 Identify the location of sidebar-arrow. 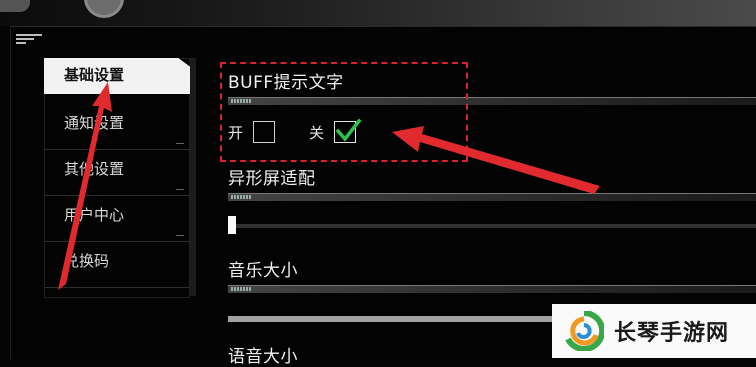
(85, 186).